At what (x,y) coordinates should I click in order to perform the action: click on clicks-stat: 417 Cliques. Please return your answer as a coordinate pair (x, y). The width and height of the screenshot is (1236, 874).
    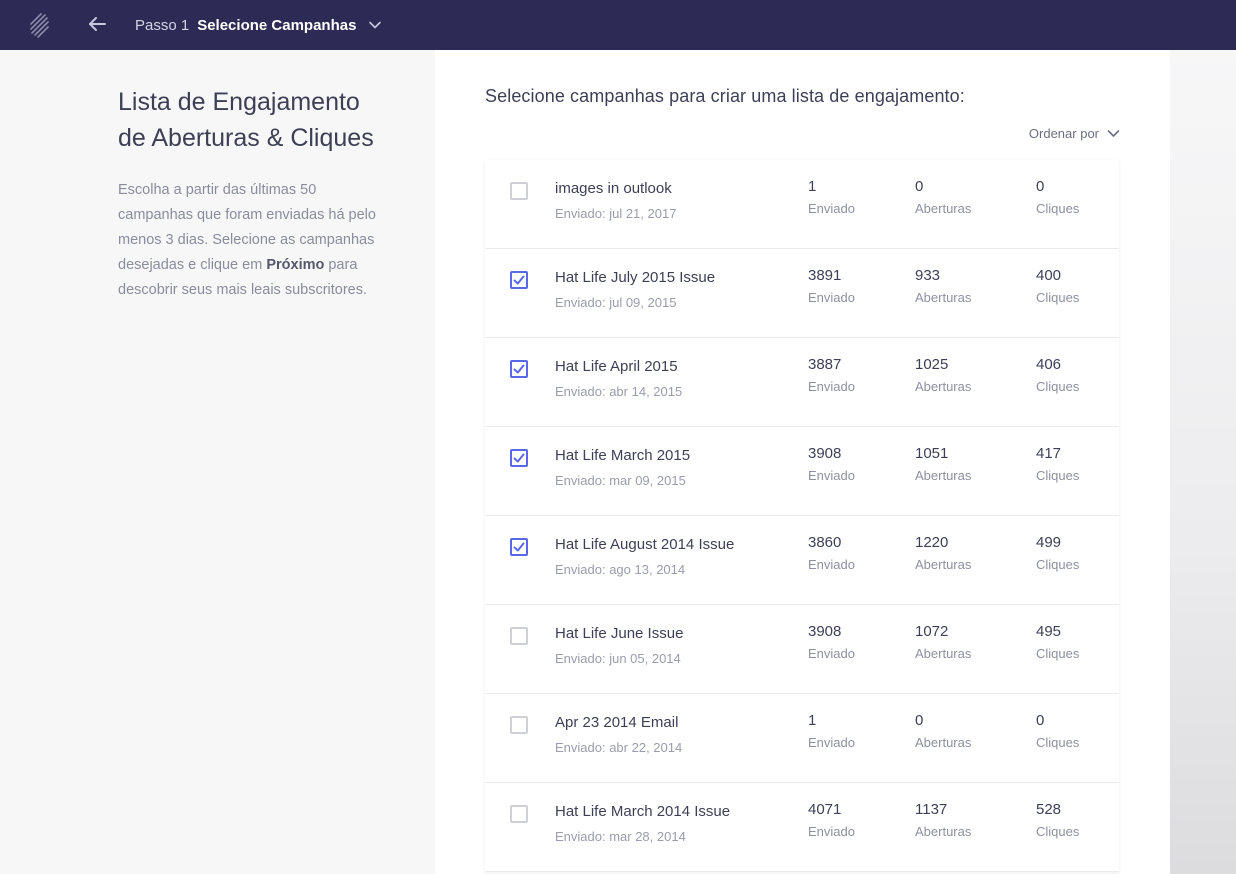
    Looking at the image, I should click on (1057, 464).